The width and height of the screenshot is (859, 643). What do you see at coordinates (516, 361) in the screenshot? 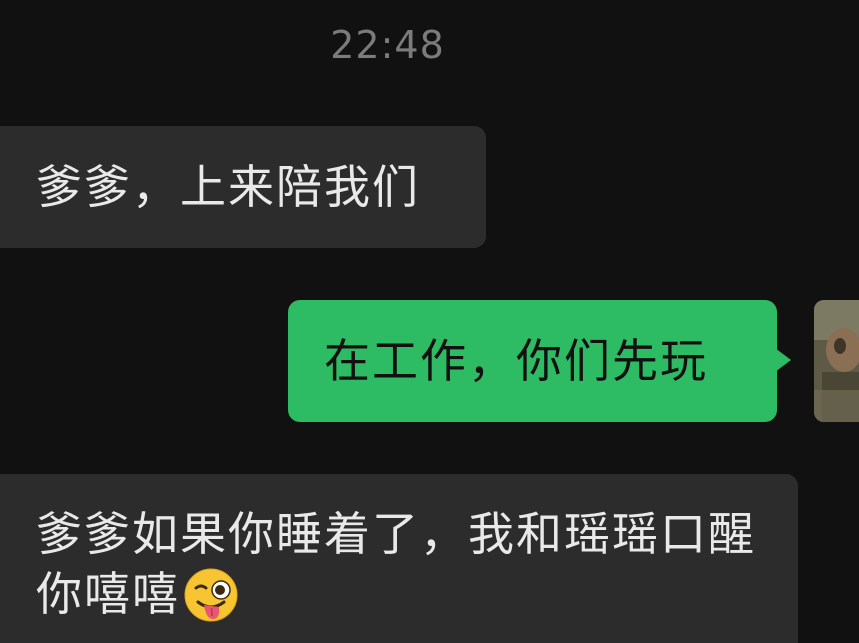
I see `message-text: 在工作，你们先玩` at bounding box center [516, 361].